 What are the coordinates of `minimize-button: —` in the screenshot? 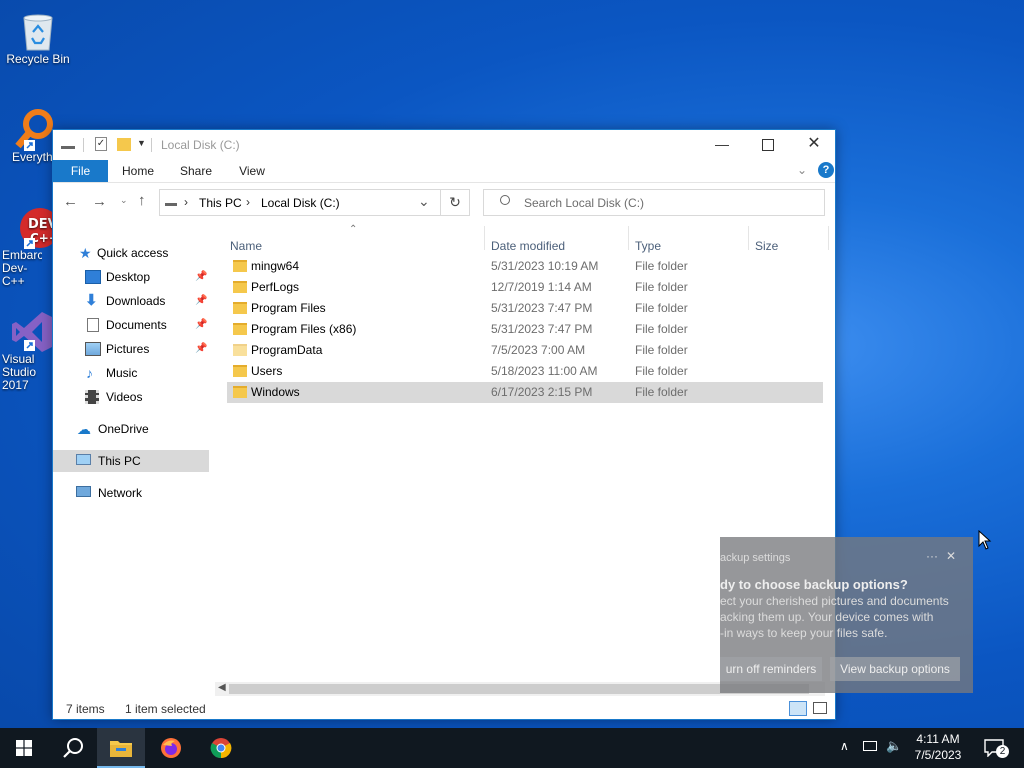 It's located at (722, 145).